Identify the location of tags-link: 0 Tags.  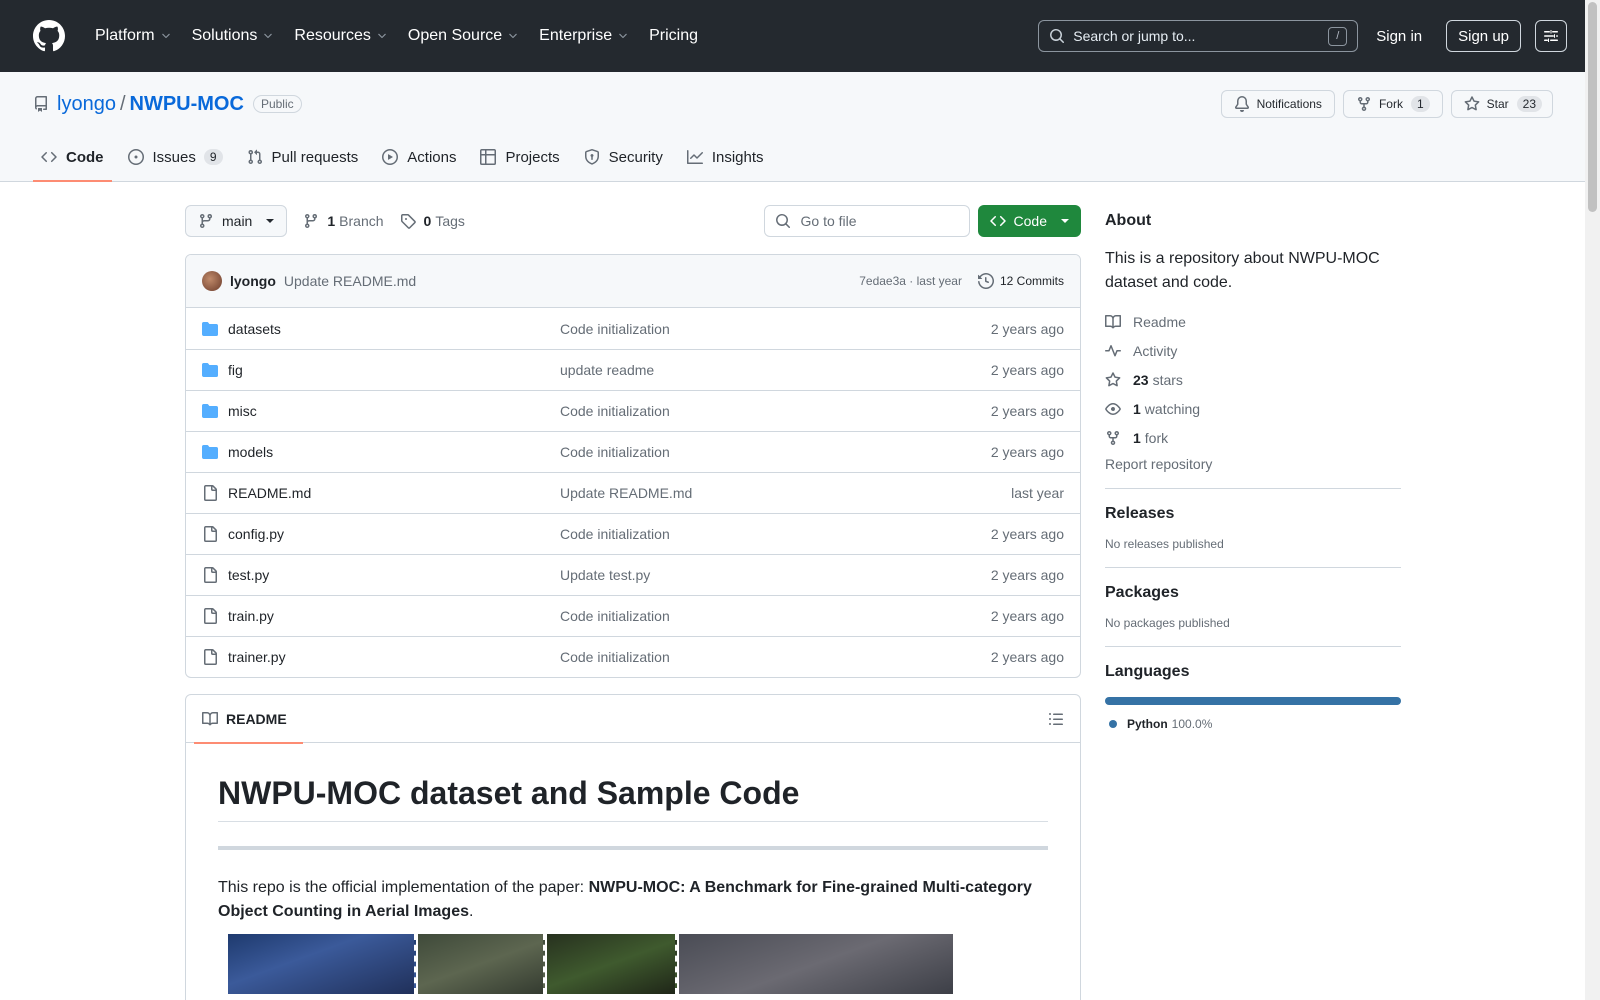
(432, 221).